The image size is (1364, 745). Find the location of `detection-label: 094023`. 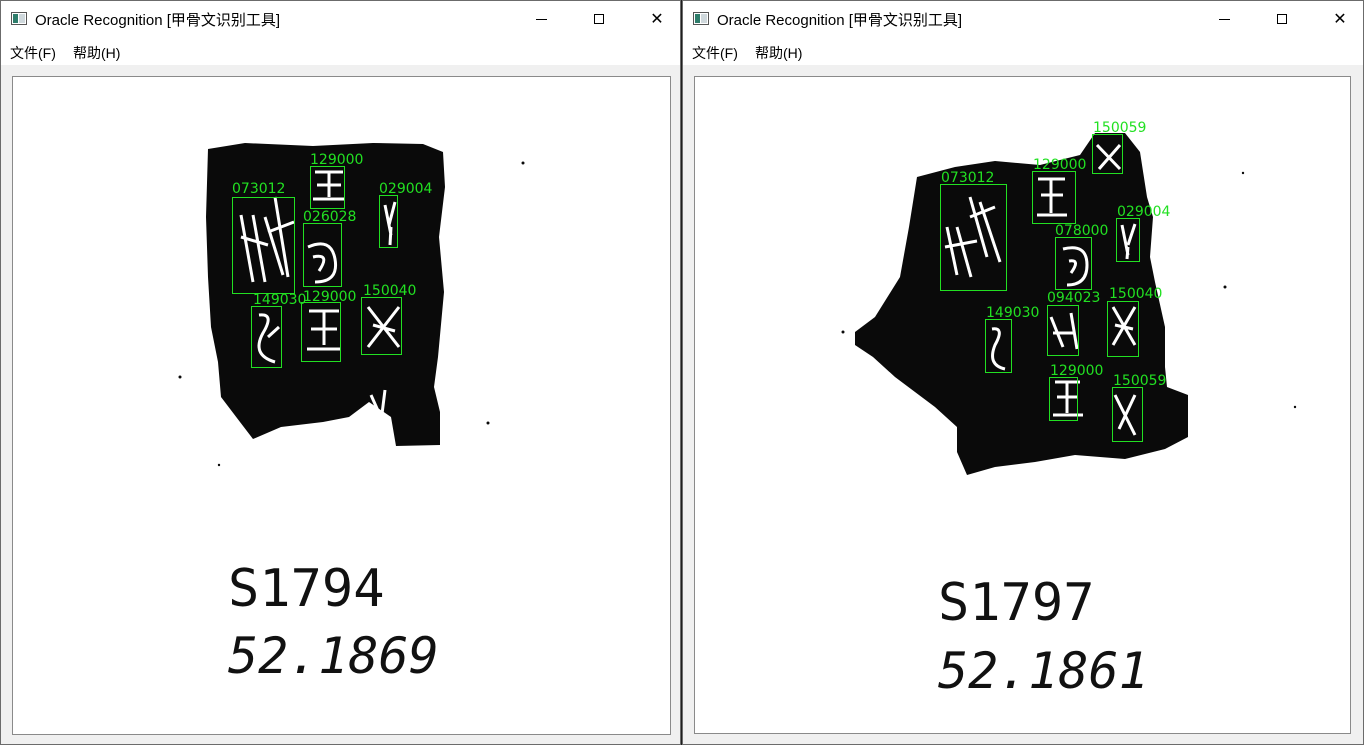

detection-label: 094023 is located at coordinates (1074, 298).